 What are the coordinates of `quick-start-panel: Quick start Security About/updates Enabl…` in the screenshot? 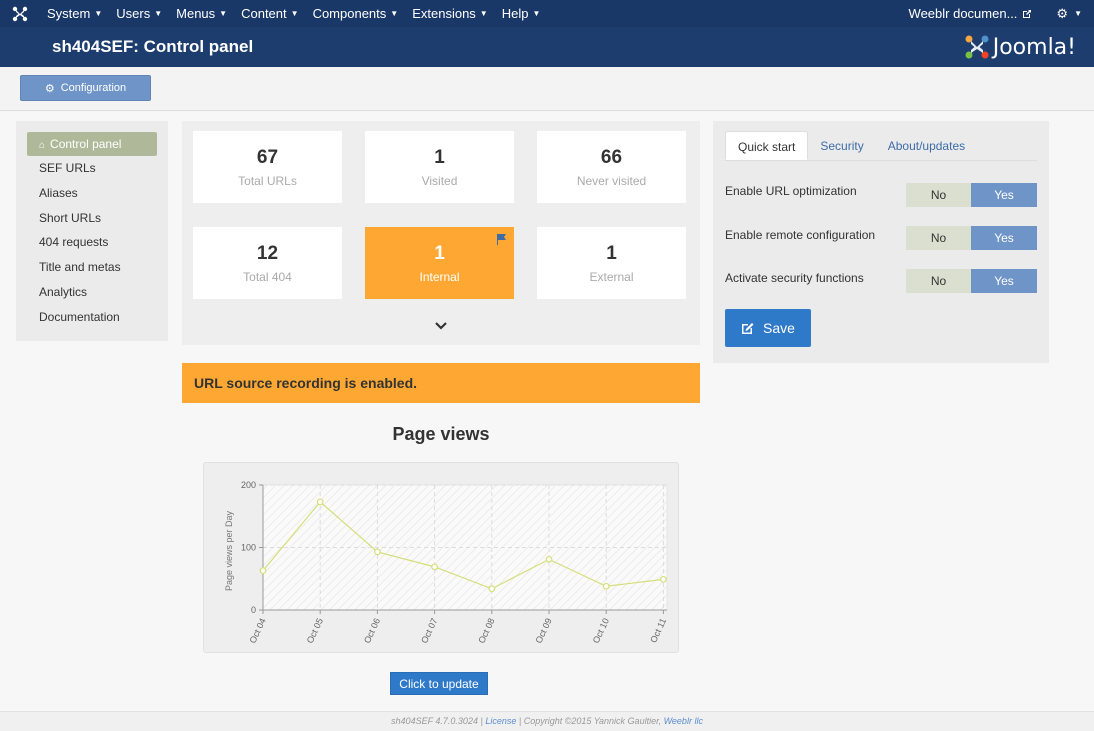 It's located at (881, 242).